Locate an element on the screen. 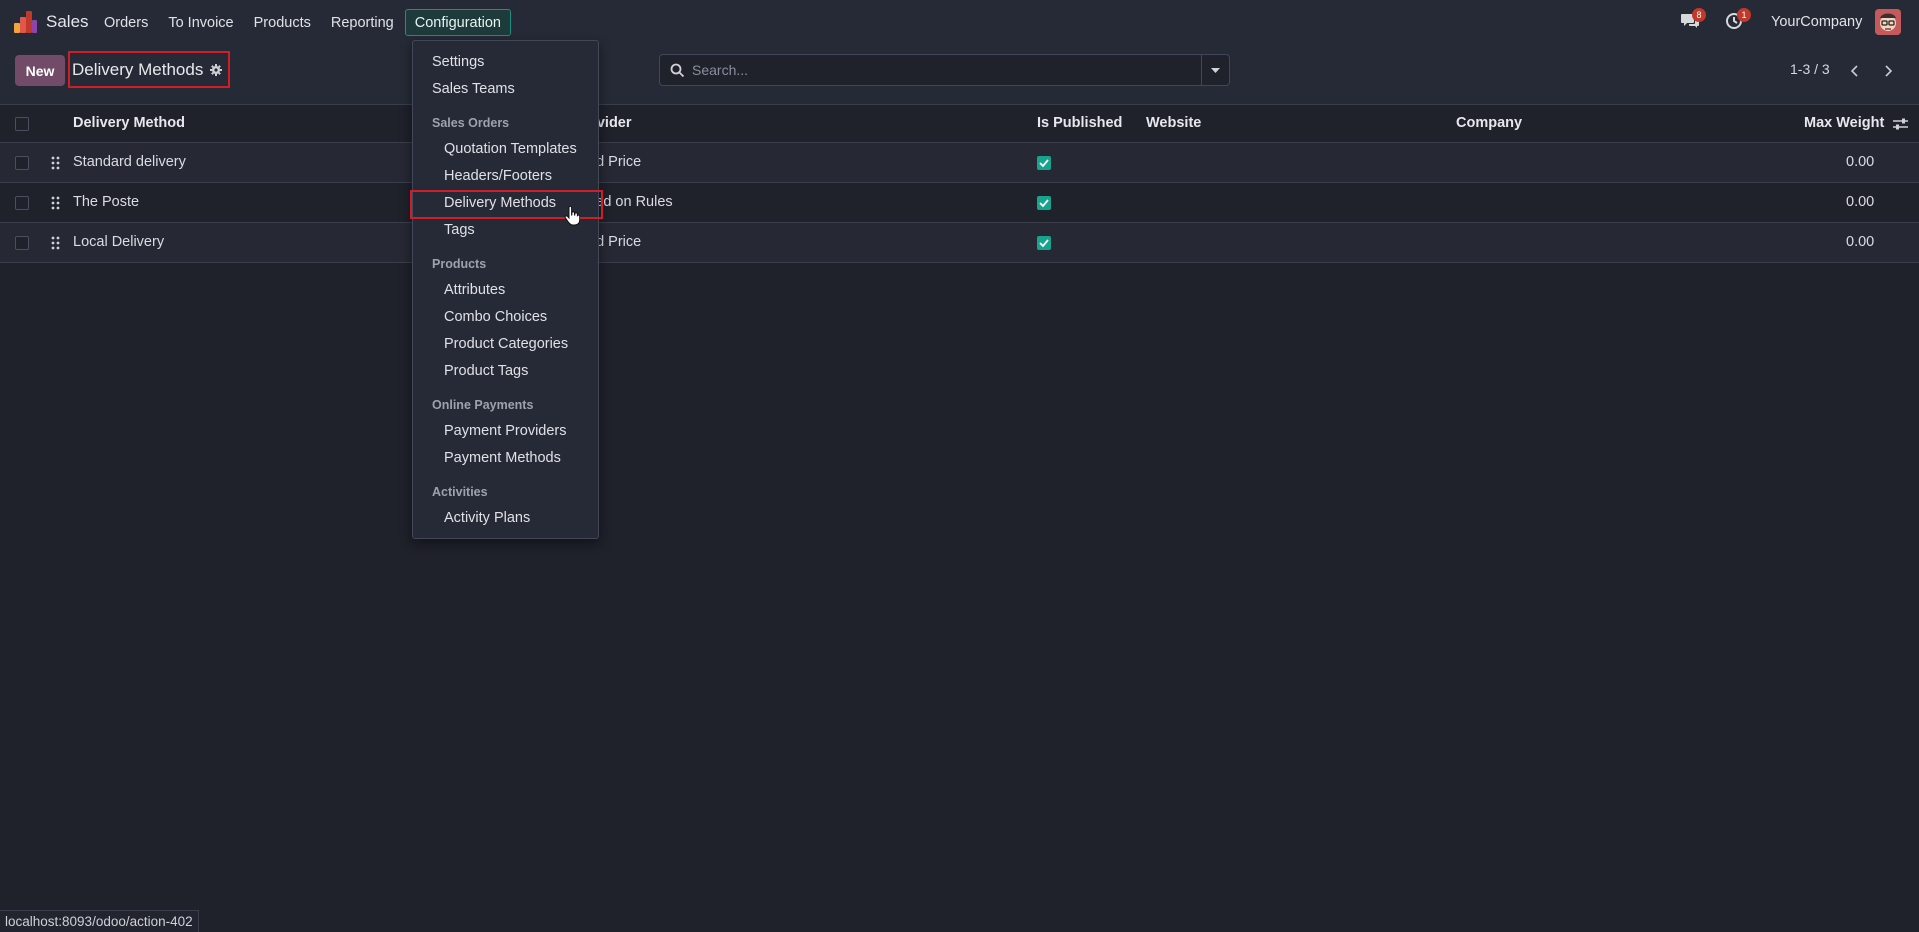 The width and height of the screenshot is (1919, 932). avatar-face-icon is located at coordinates (1888, 22).